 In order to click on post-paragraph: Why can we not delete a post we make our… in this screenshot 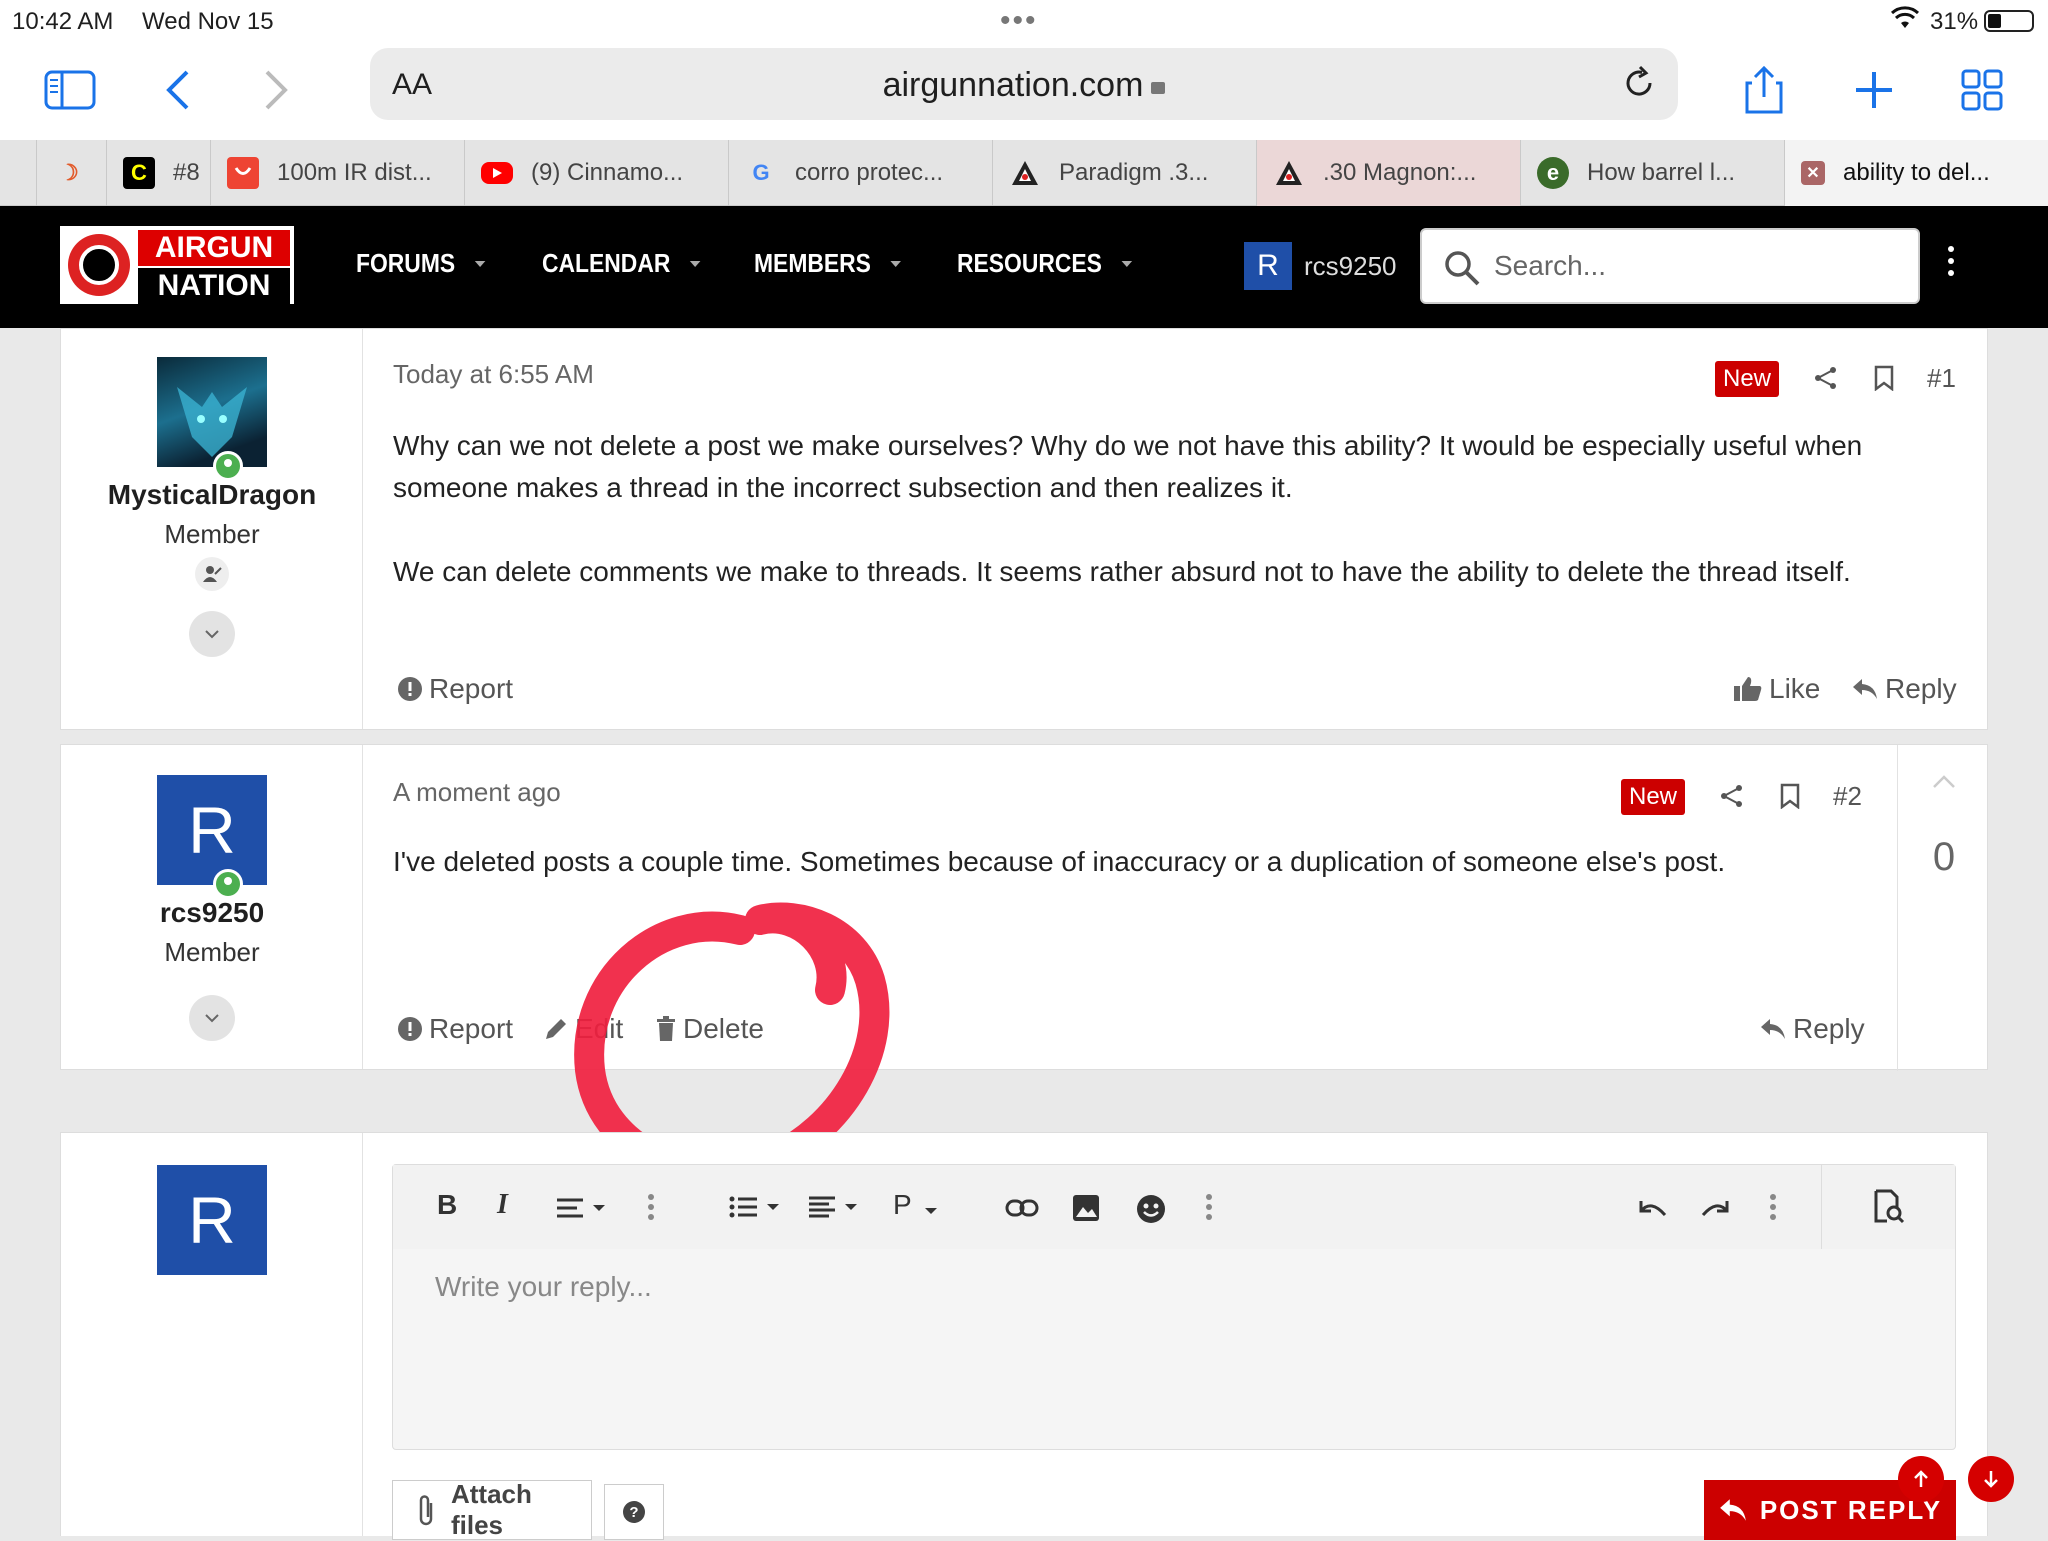, I will do `click(1128, 466)`.